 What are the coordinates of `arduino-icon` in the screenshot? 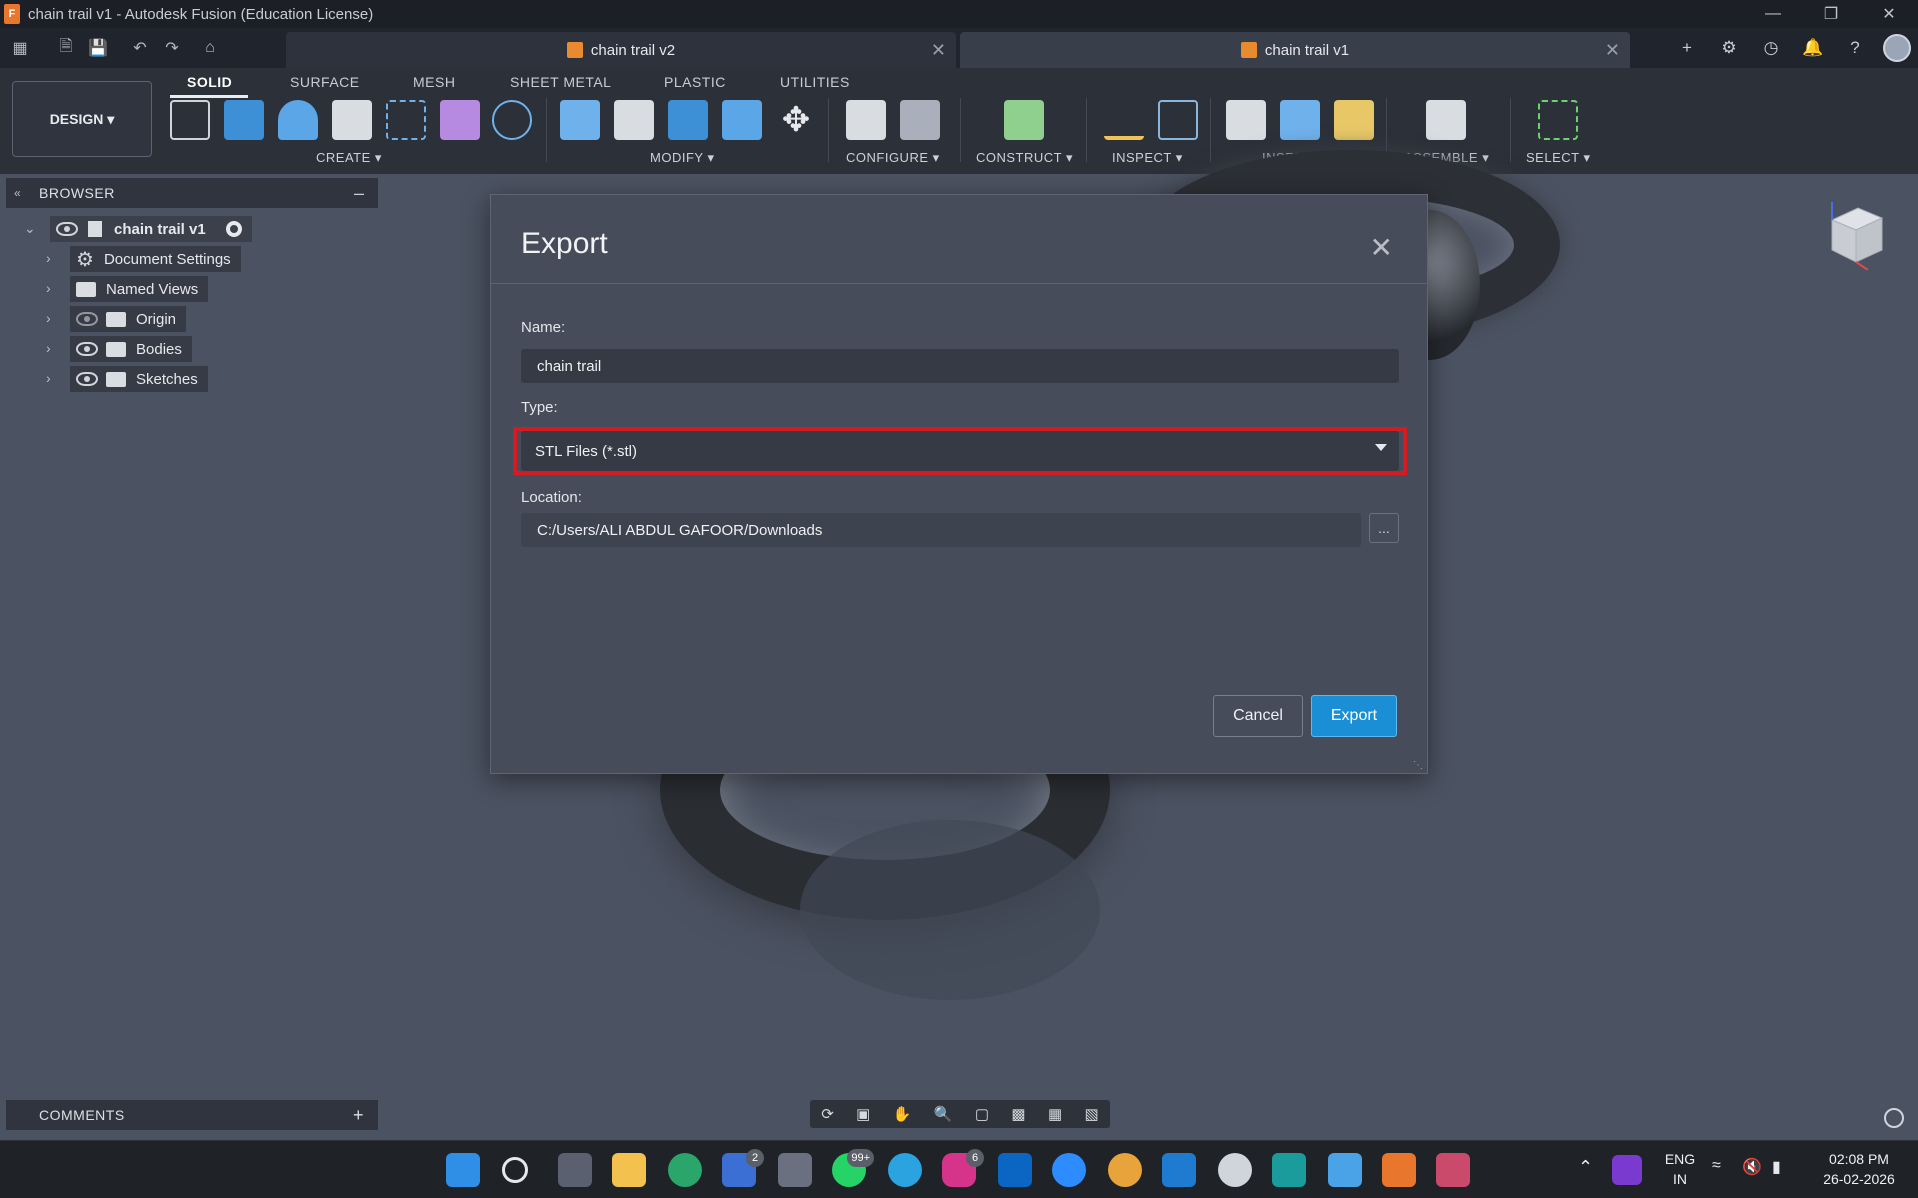 It's located at (1289, 1170).